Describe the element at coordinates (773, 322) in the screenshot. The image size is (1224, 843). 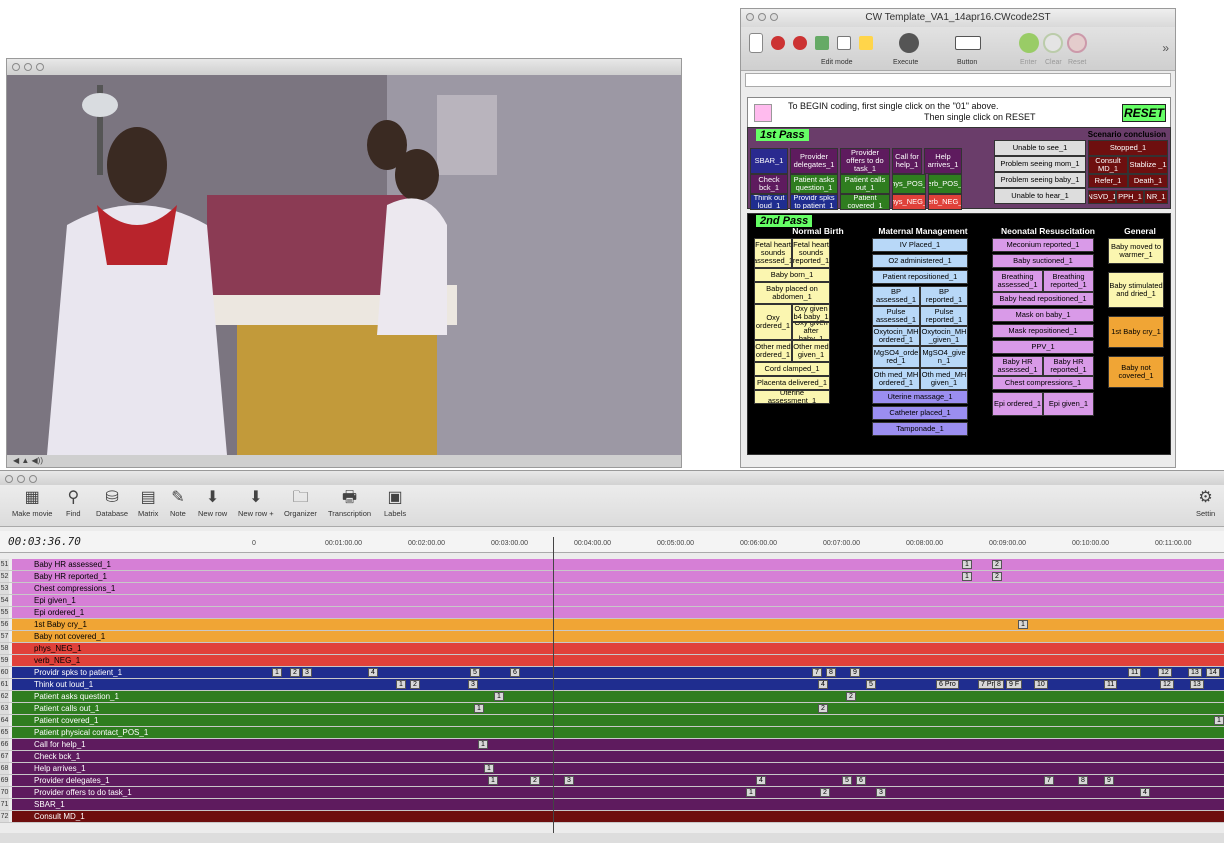
I see `normal-birth-button-5: Oxy ordered_1` at that location.